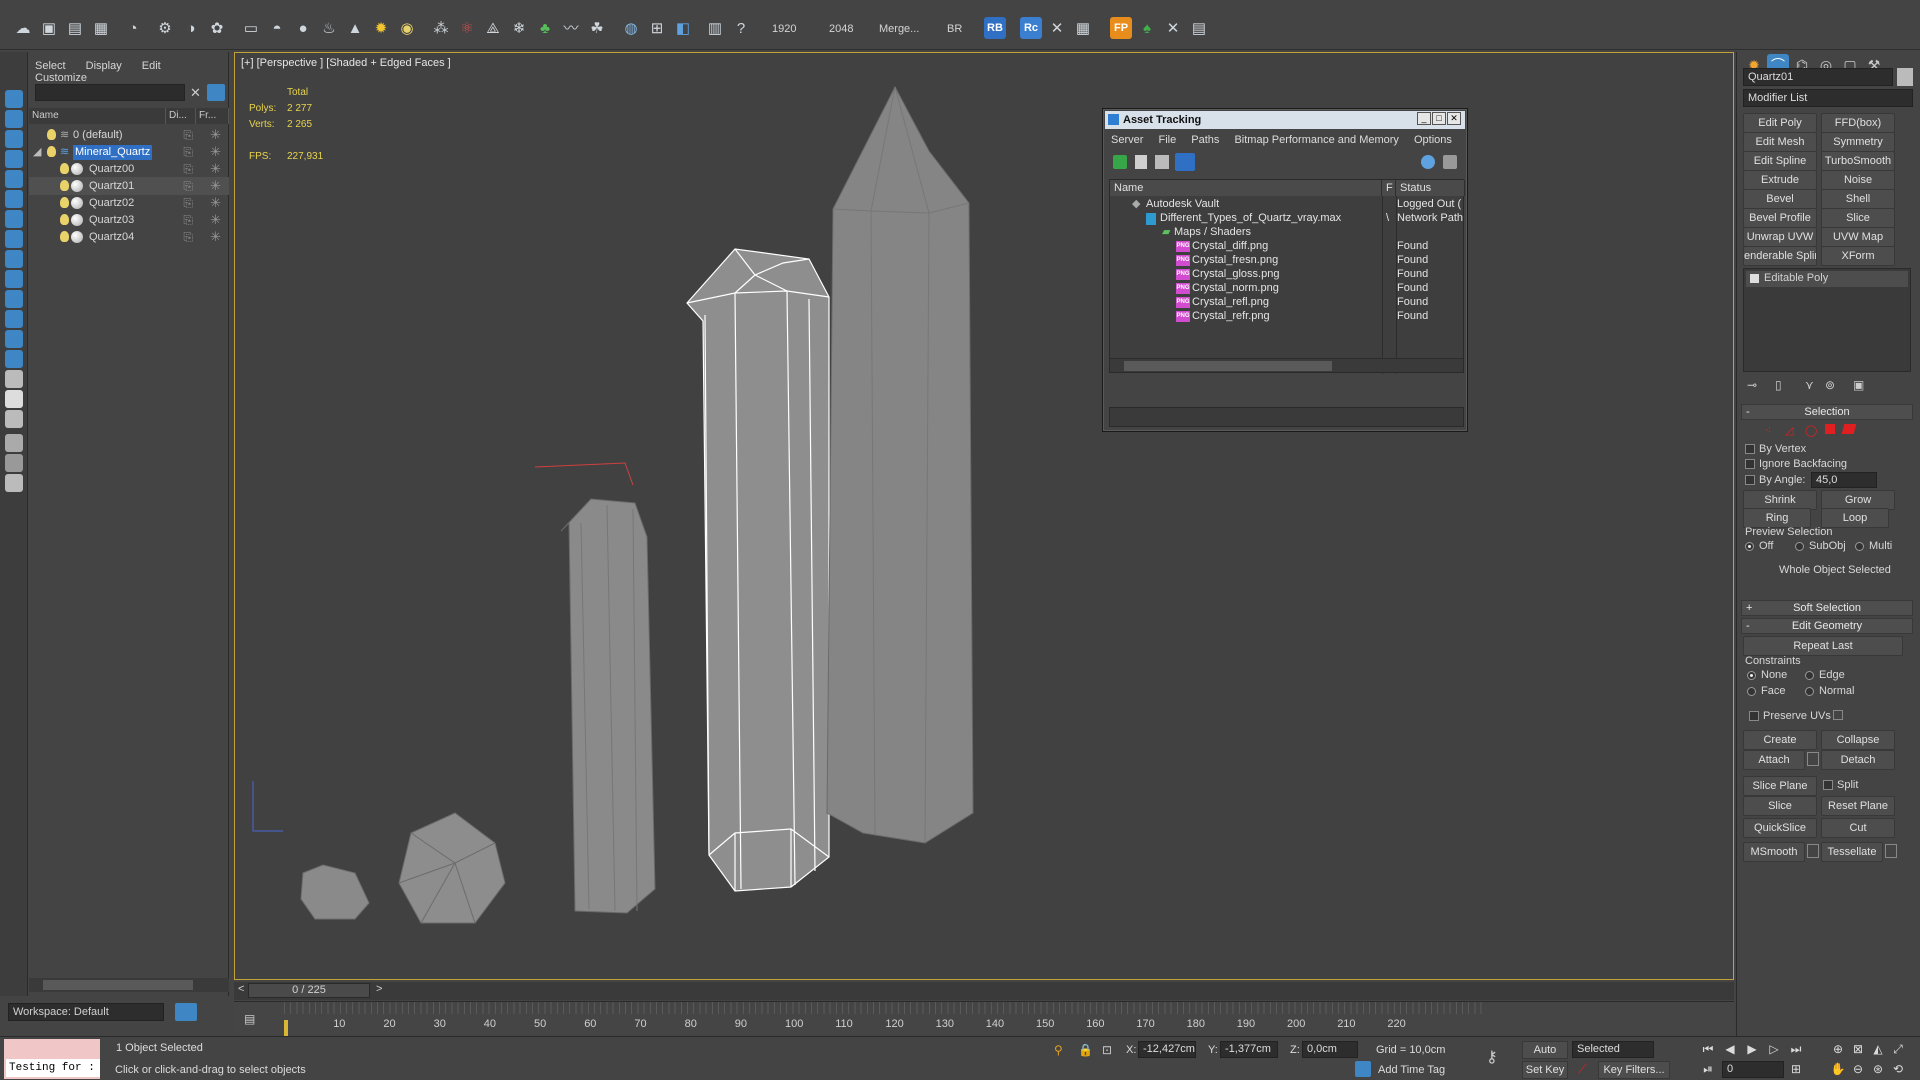 The image size is (1920, 1080). What do you see at coordinates (1316, 140) in the screenshot?
I see `menu-bitmap-performance: Bitmap Performance and Memory` at bounding box center [1316, 140].